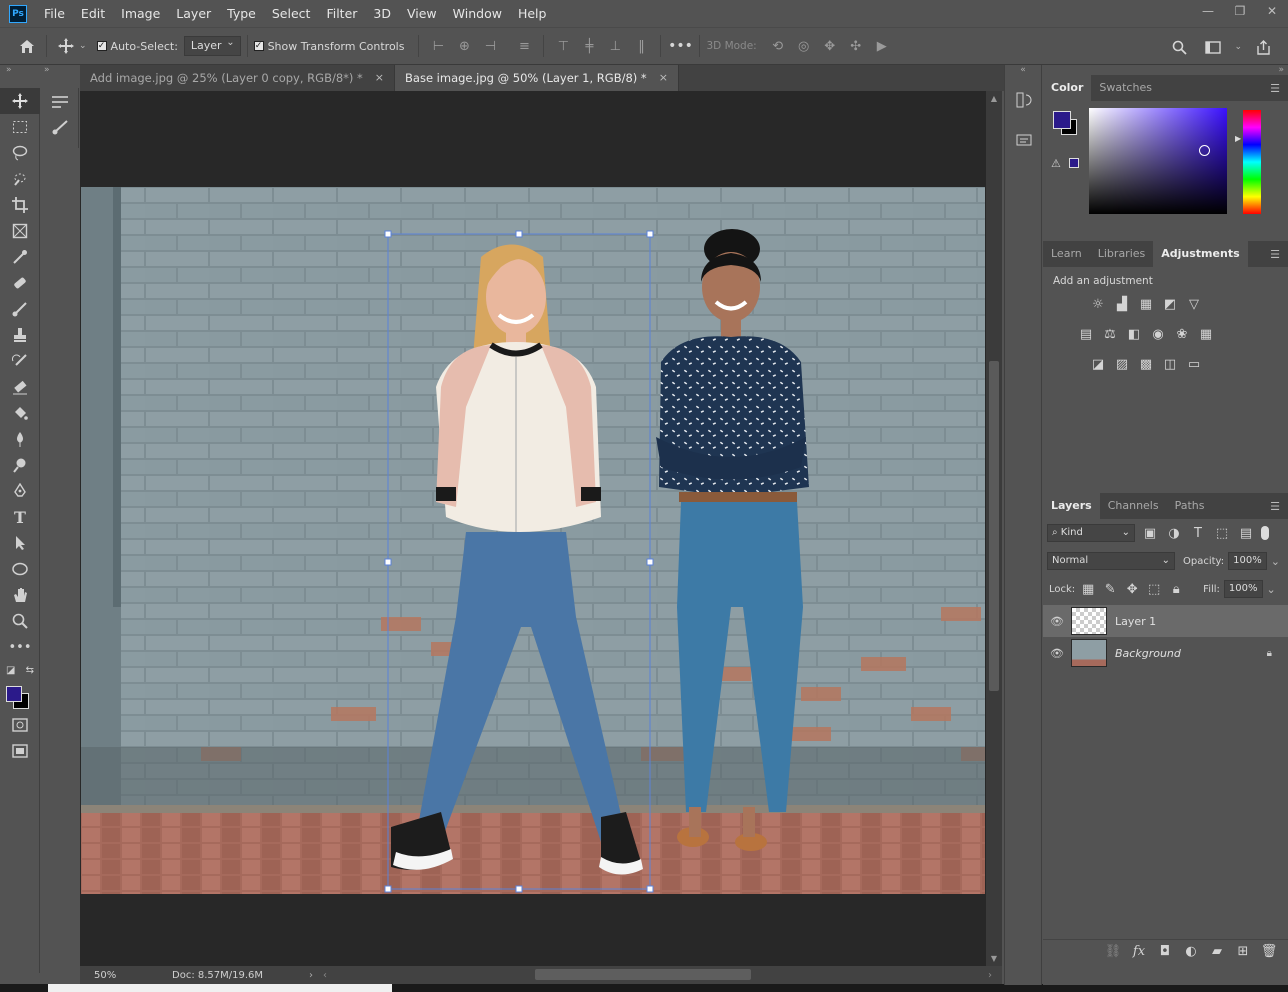  Describe the element at coordinates (1150, 533) in the screenshot. I see `filter-pixel-icon: ▣` at that location.